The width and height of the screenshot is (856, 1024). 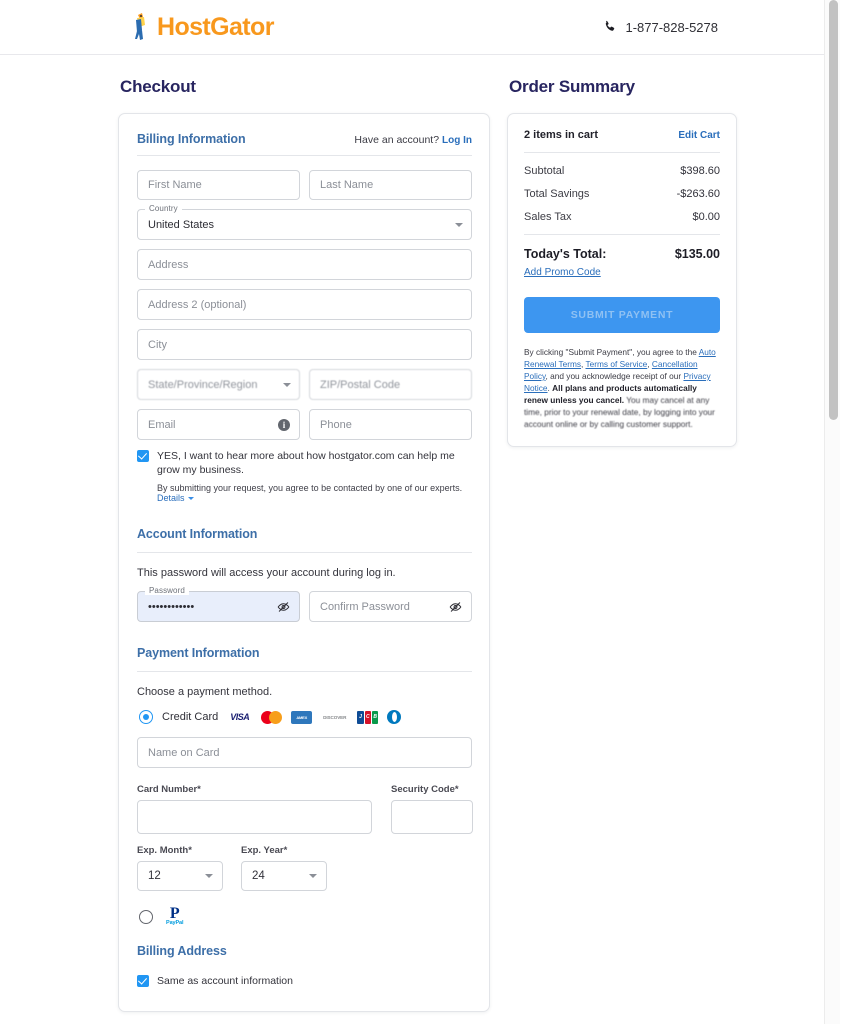 What do you see at coordinates (218, 384) in the screenshot?
I see `state-select` at bounding box center [218, 384].